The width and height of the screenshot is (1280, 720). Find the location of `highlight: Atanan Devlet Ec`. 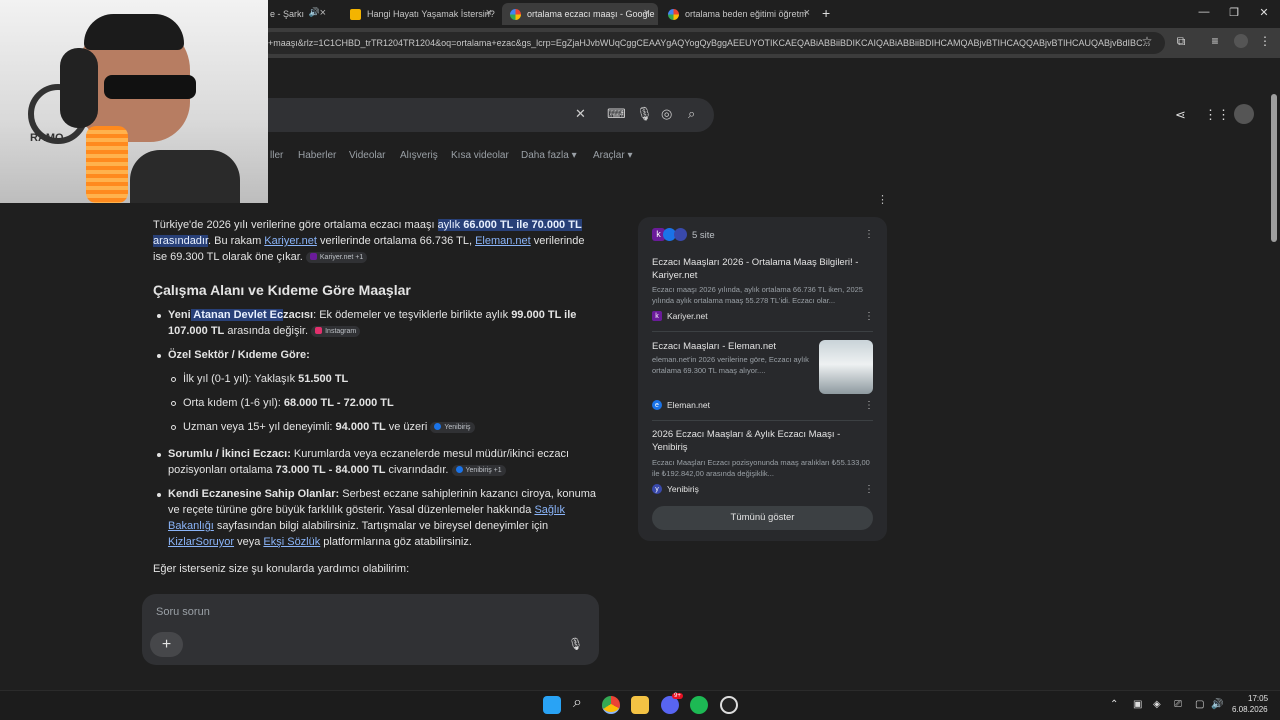

highlight: Atanan Devlet Ec is located at coordinates (237, 315).